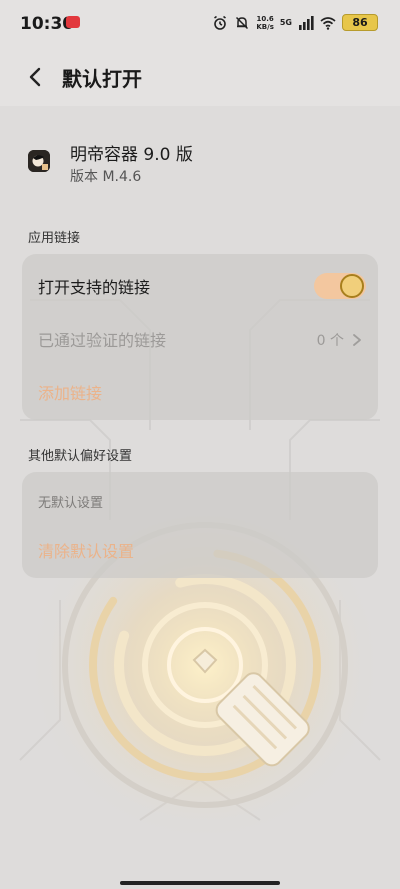 The height and width of the screenshot is (889, 400). What do you see at coordinates (285, 22) in the screenshot?
I see `network-type: 5G` at bounding box center [285, 22].